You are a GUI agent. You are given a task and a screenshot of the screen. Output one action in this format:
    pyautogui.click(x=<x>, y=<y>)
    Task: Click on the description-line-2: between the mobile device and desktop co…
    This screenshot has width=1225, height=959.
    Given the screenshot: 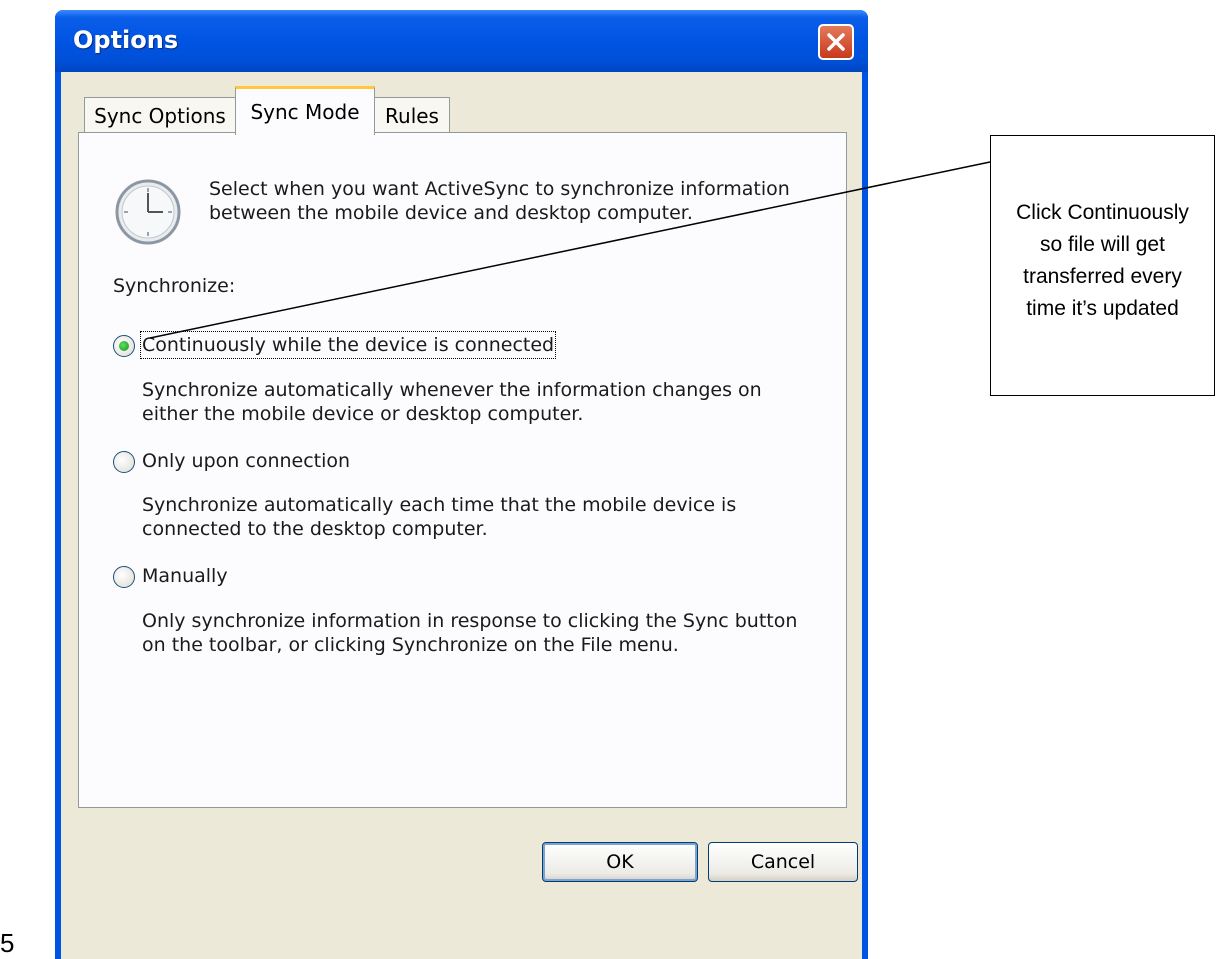 What is the action you would take?
    pyautogui.click(x=451, y=213)
    